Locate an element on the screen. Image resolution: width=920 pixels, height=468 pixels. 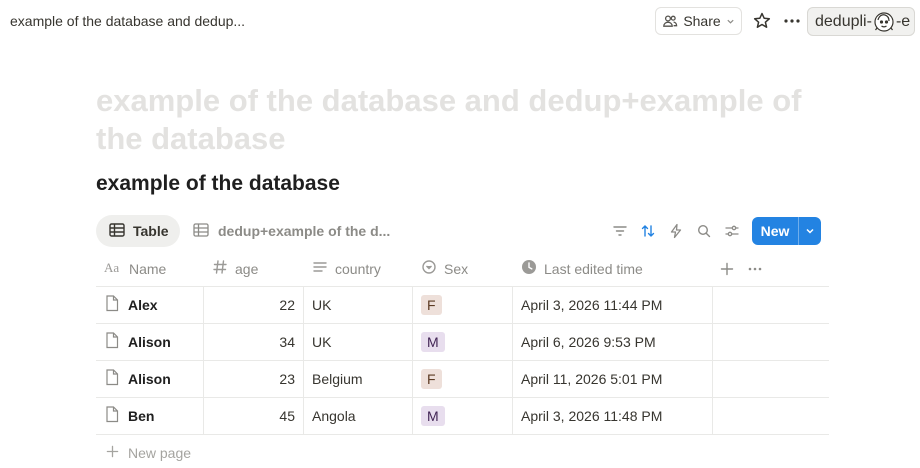
last-edited-cell: April 11, 2026 5:01 PM is located at coordinates (612, 379).